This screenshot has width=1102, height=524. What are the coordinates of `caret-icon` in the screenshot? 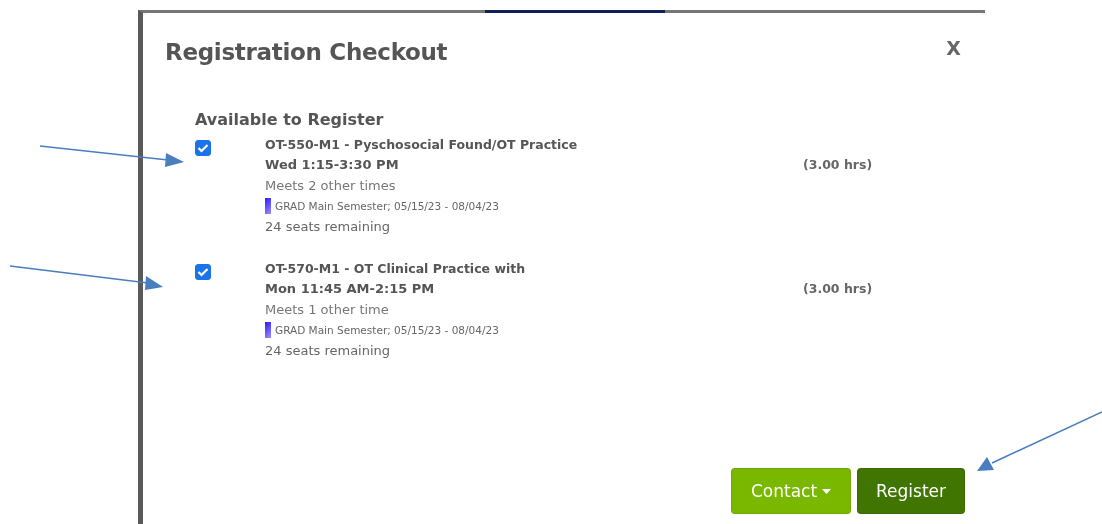 It's located at (827, 491).